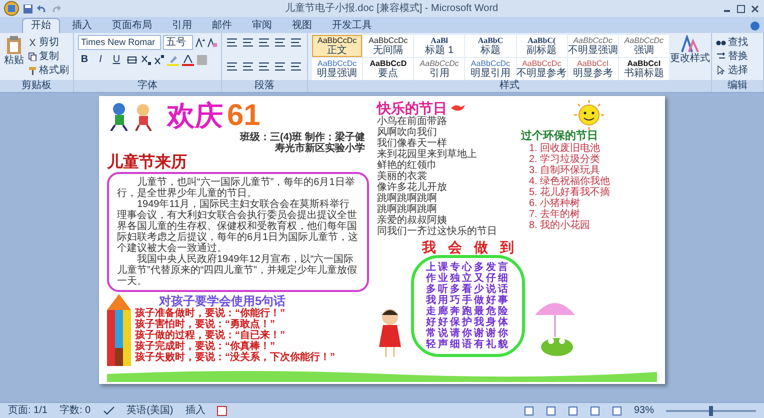 The height and width of the screenshot is (418, 764). Describe the element at coordinates (210, 313) in the screenshot. I see `sentence-text: 孩子准备做时，要说：“你能行！”` at that location.